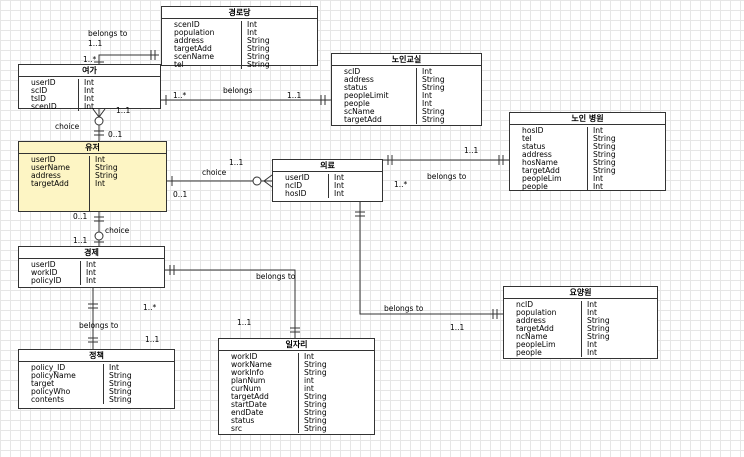 Image resolution: width=744 pixels, height=457 pixels. What do you see at coordinates (92, 148) in the screenshot?
I see `entity-title: 유저` at bounding box center [92, 148].